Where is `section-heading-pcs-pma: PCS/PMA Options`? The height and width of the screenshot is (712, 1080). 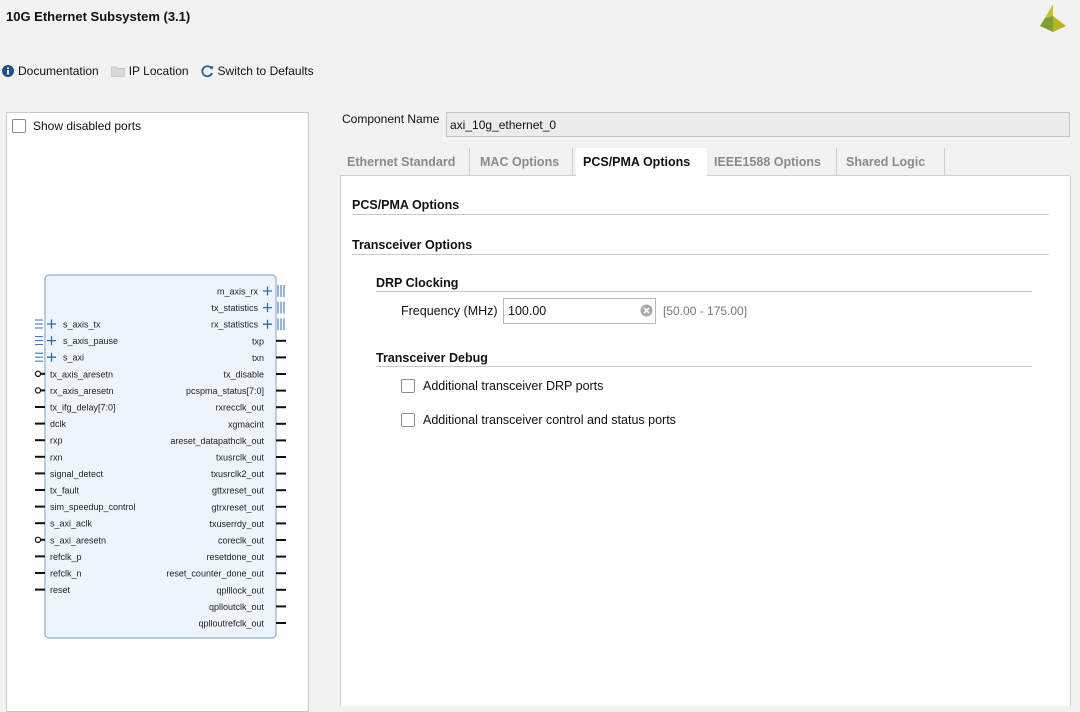 section-heading-pcs-pma: PCS/PMA Options is located at coordinates (406, 205).